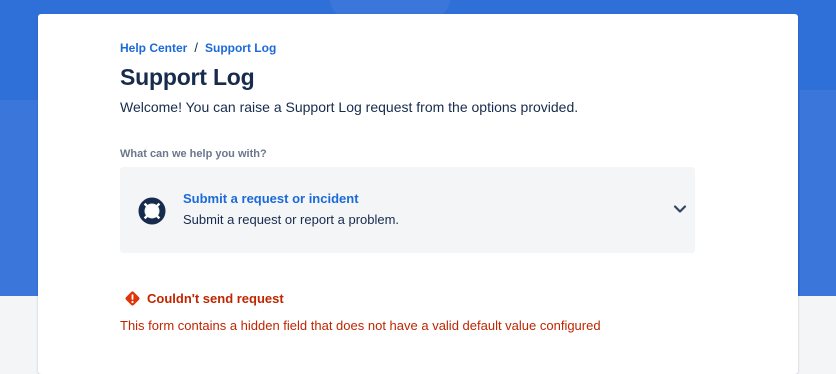  Describe the element at coordinates (291, 219) in the screenshot. I see `request-type-description: Submit a request or report a problem.` at that location.